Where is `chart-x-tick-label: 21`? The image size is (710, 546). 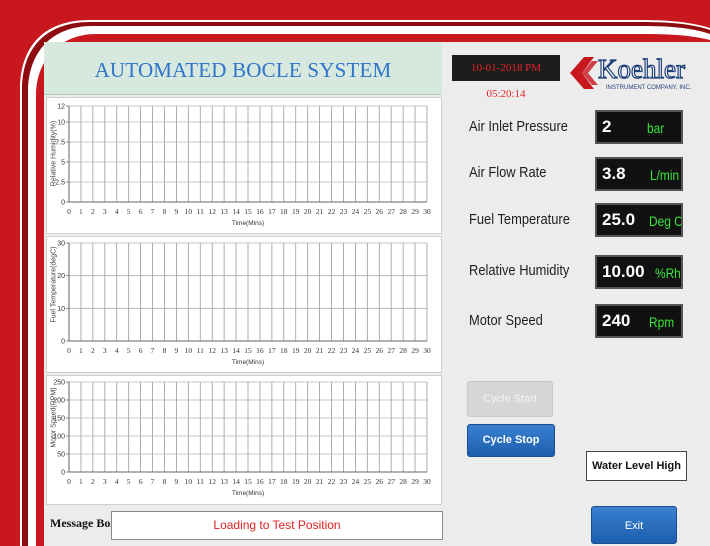 chart-x-tick-label: 21 is located at coordinates (320, 350).